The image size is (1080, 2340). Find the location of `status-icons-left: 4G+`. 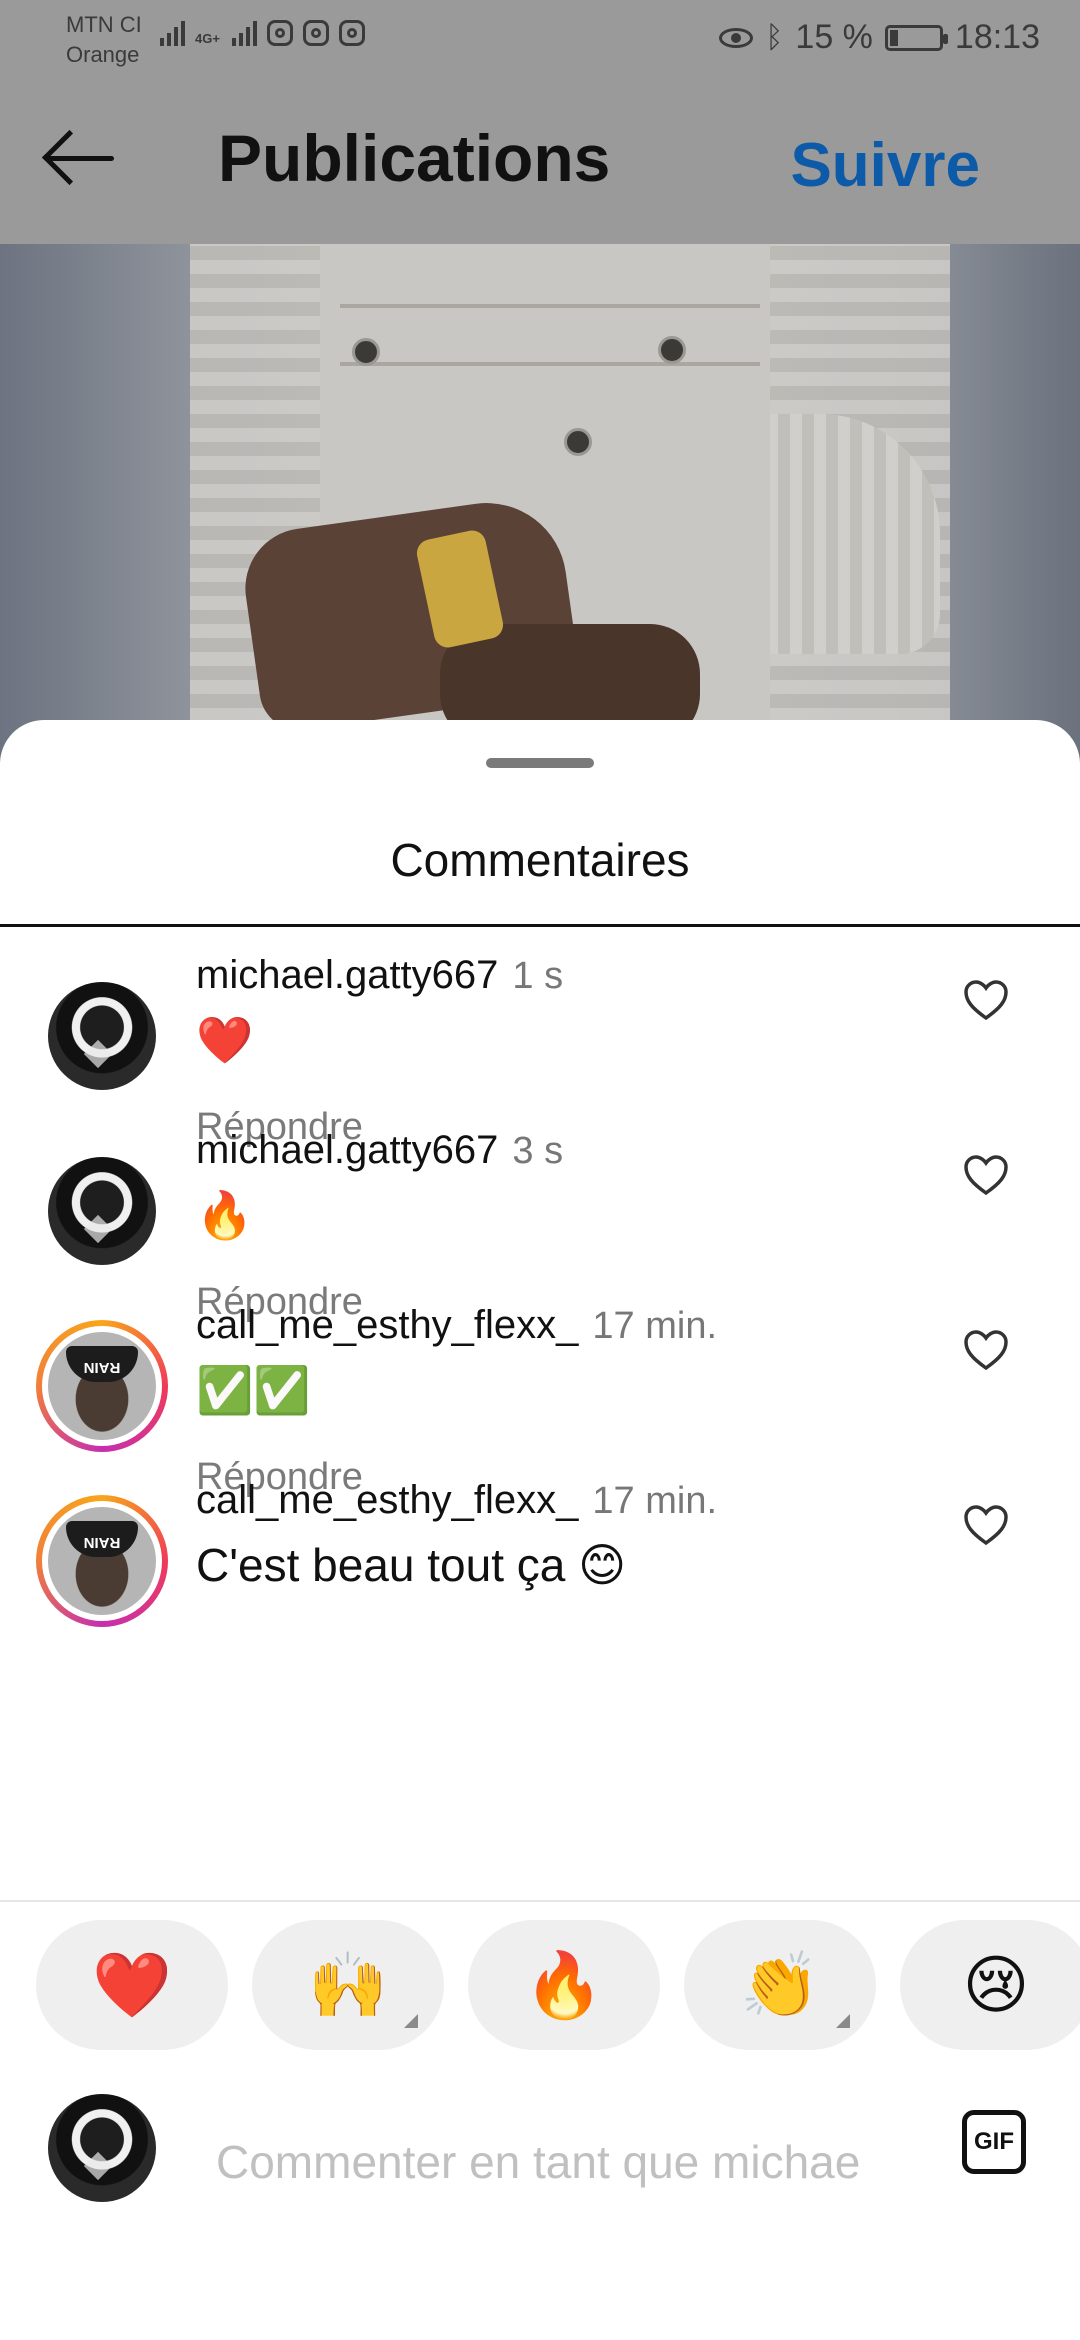

status-icons-left: 4G+ is located at coordinates (262, 33).